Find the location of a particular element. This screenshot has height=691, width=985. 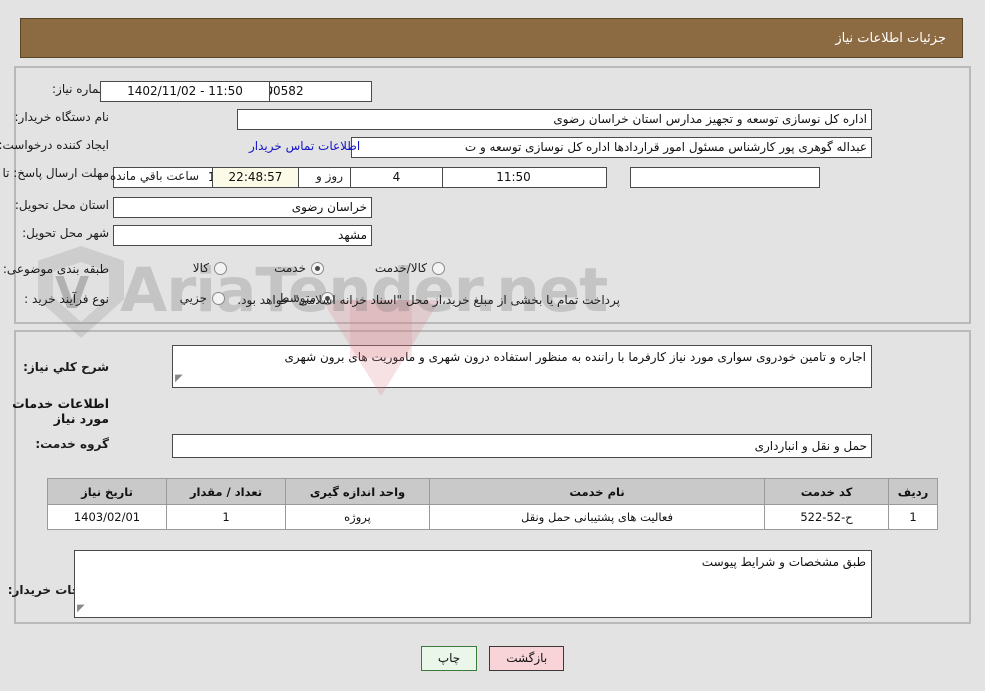

button-bar: بازگشت چاپ is located at coordinates (492, 658).